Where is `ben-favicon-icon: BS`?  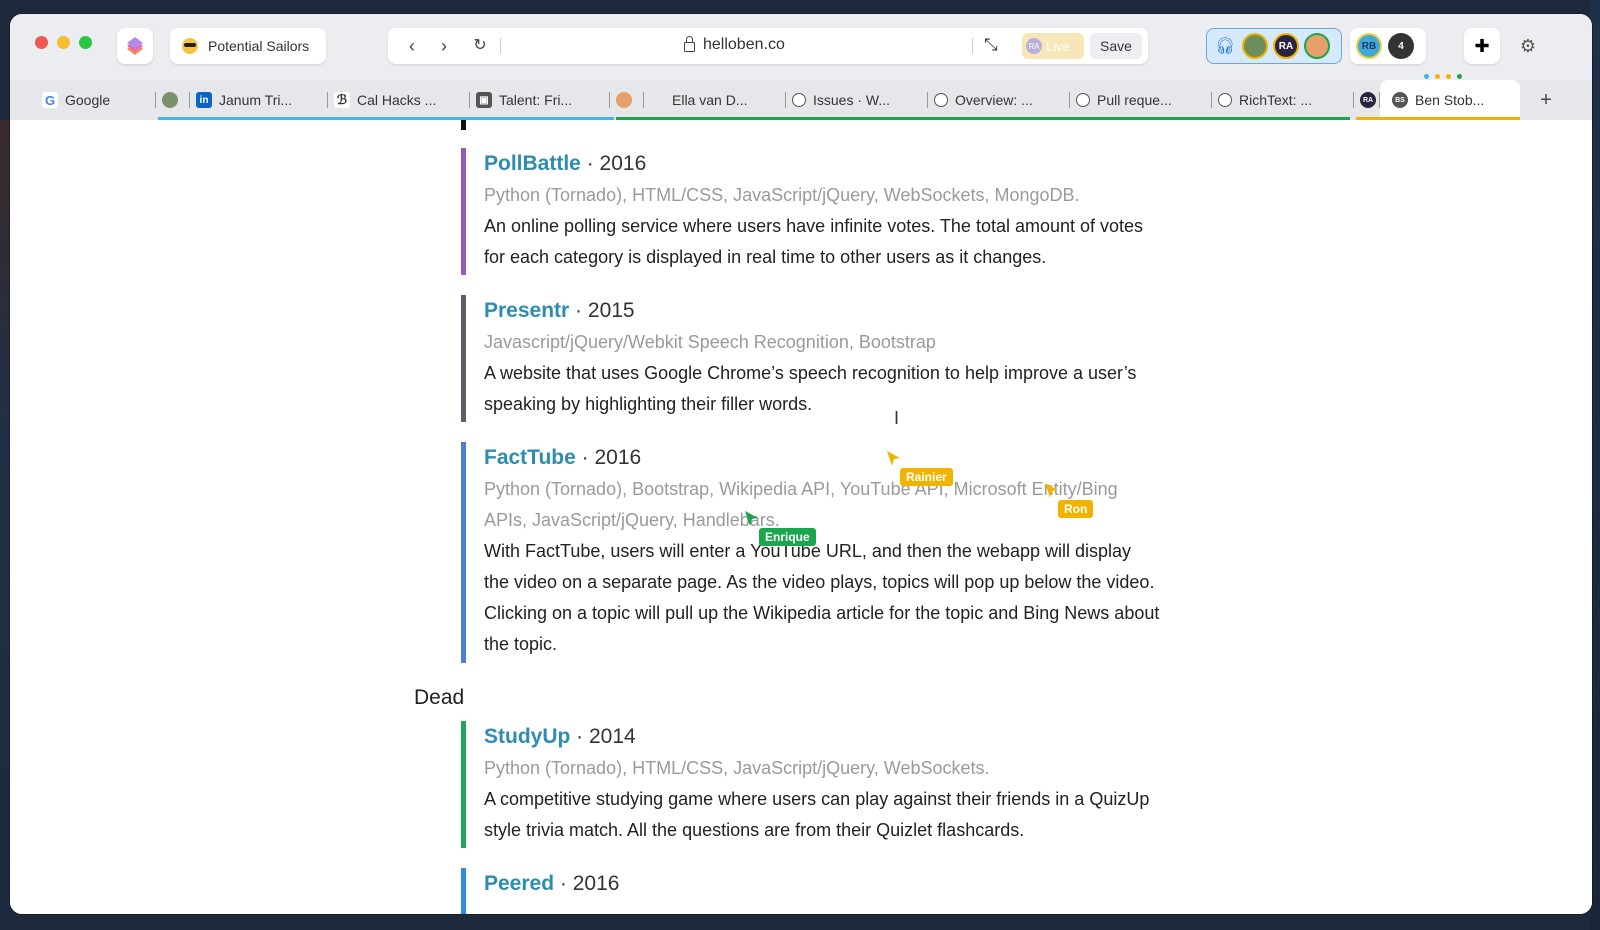
ben-favicon-icon: BS is located at coordinates (1400, 100).